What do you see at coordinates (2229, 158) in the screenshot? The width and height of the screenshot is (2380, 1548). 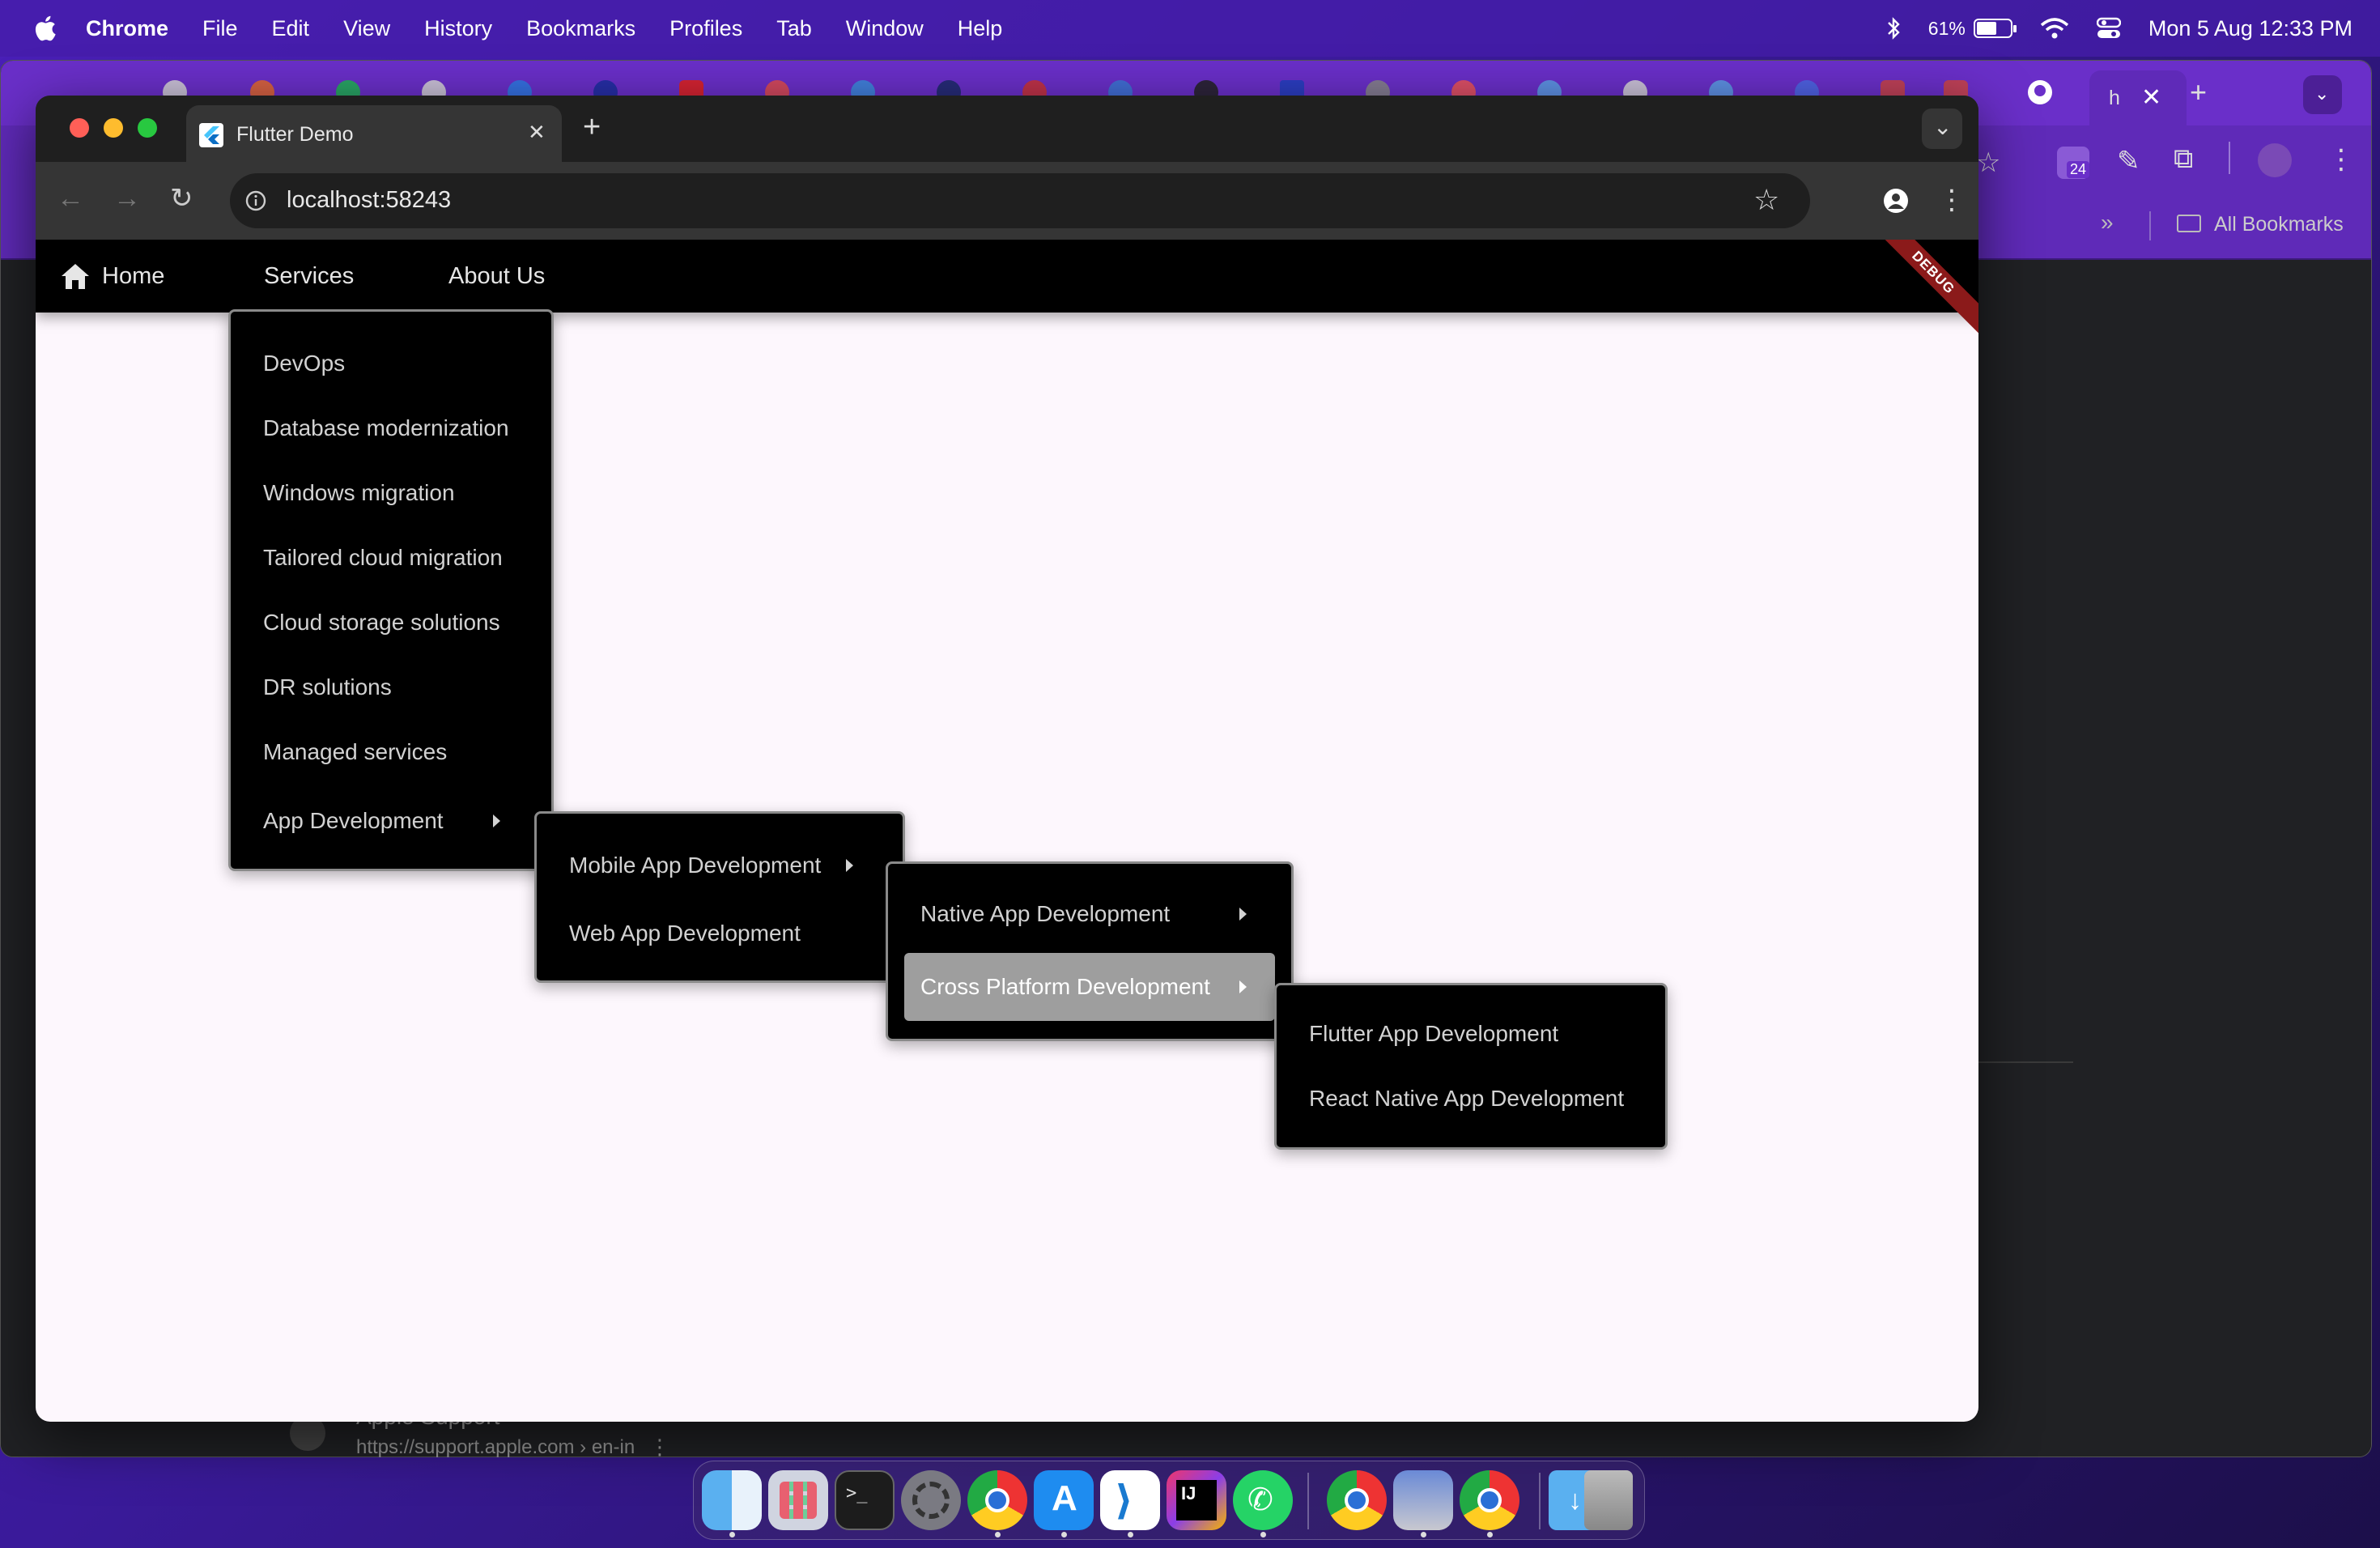 I see `toolbar-divider` at bounding box center [2229, 158].